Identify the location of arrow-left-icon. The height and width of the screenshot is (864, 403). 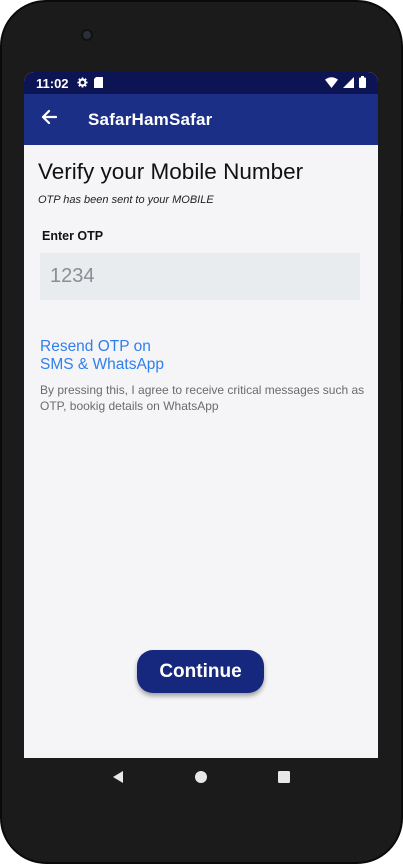
(49, 119).